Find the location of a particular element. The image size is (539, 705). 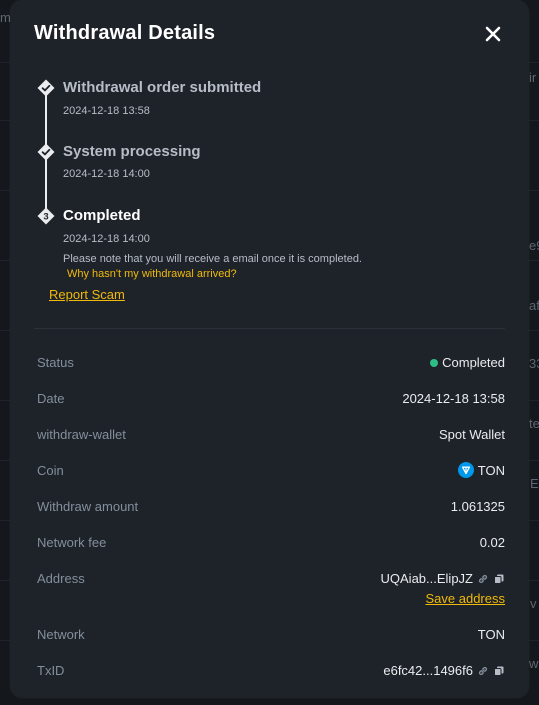

background-text: v is located at coordinates (533, 603).